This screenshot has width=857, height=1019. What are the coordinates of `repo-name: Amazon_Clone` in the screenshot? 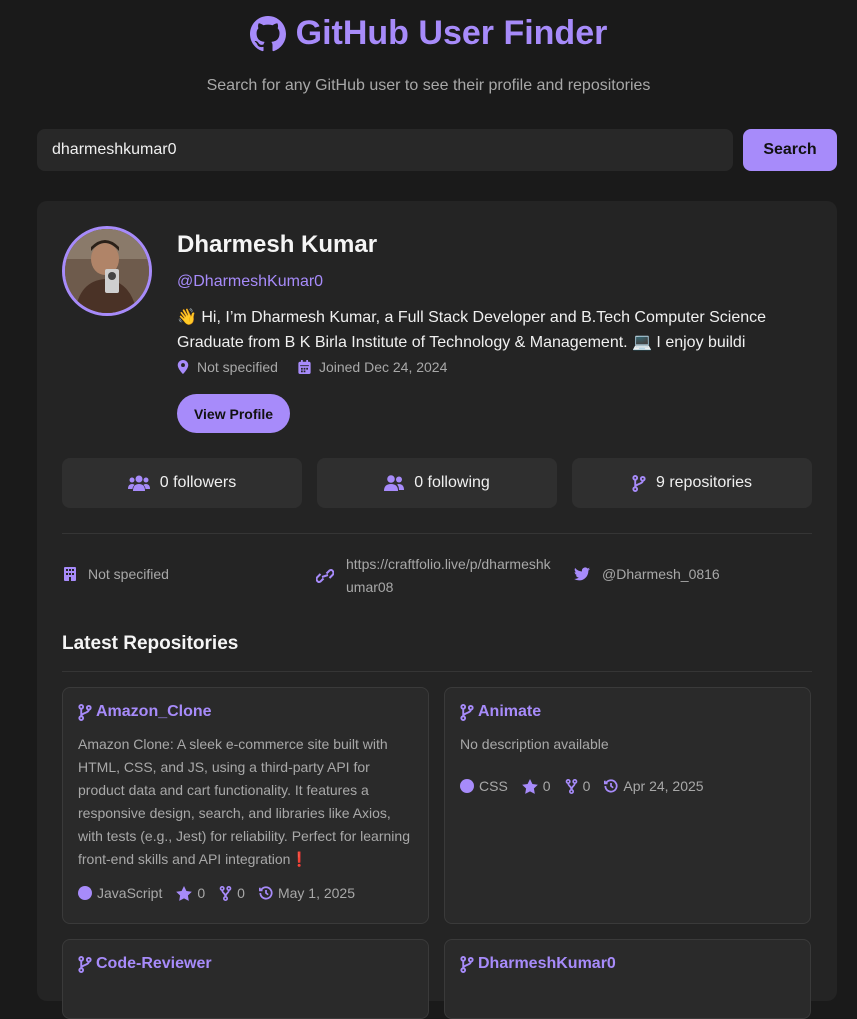 It's located at (245, 712).